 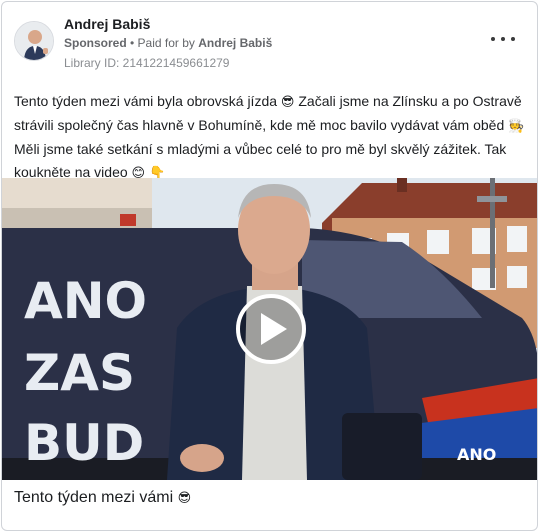 I want to click on cook-emoji: 🧑‍🍳, so click(x=516, y=126).